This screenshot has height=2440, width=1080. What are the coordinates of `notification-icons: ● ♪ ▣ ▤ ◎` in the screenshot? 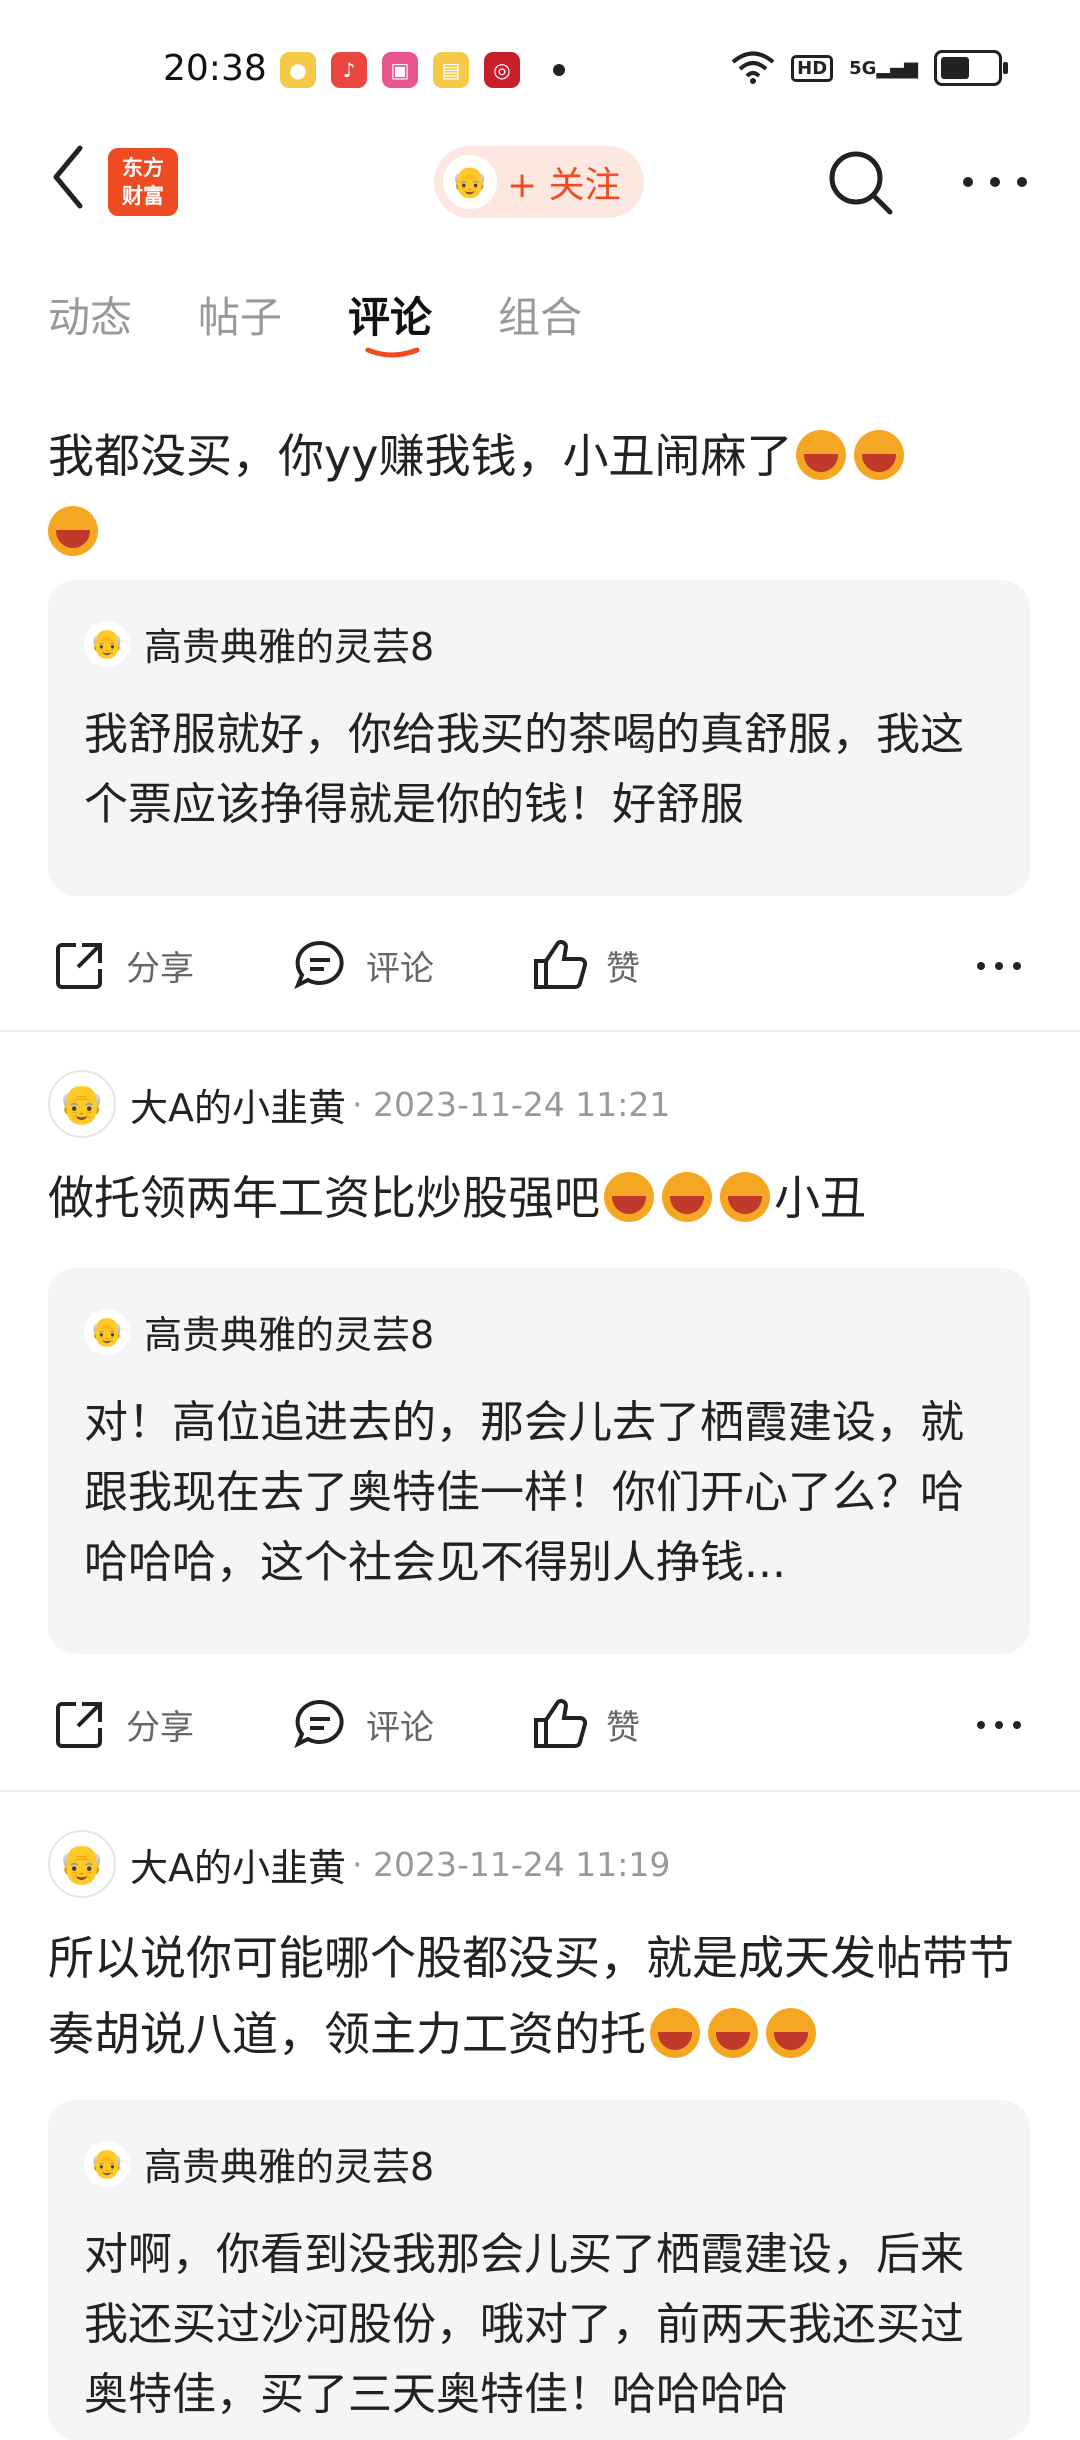 It's located at (422, 70).